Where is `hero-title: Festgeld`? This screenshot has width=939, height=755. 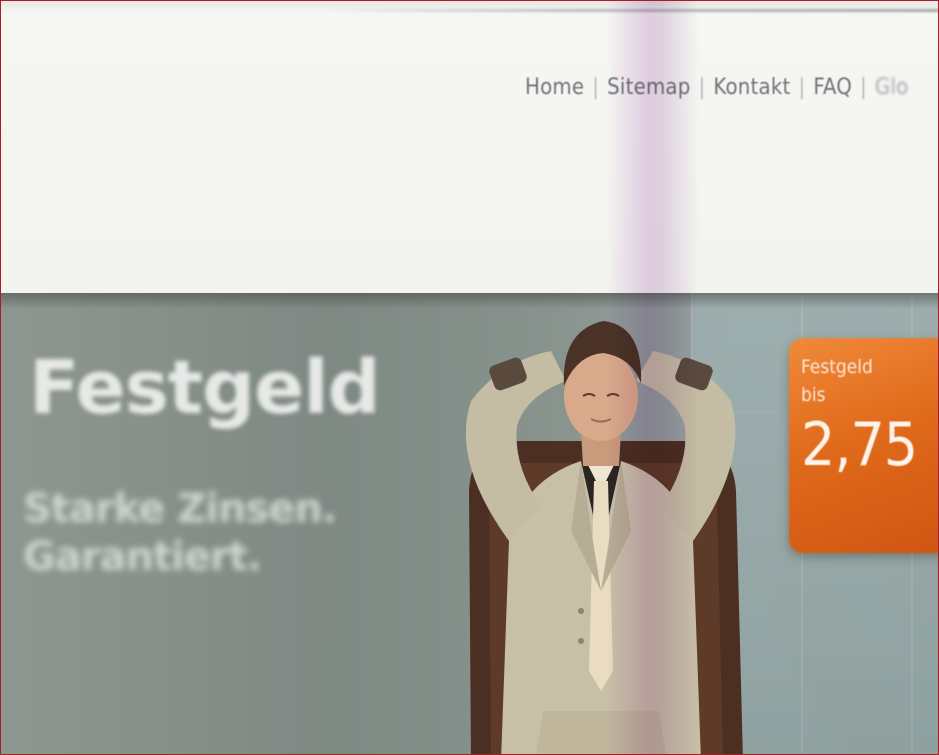 hero-title: Festgeld is located at coordinates (205, 388).